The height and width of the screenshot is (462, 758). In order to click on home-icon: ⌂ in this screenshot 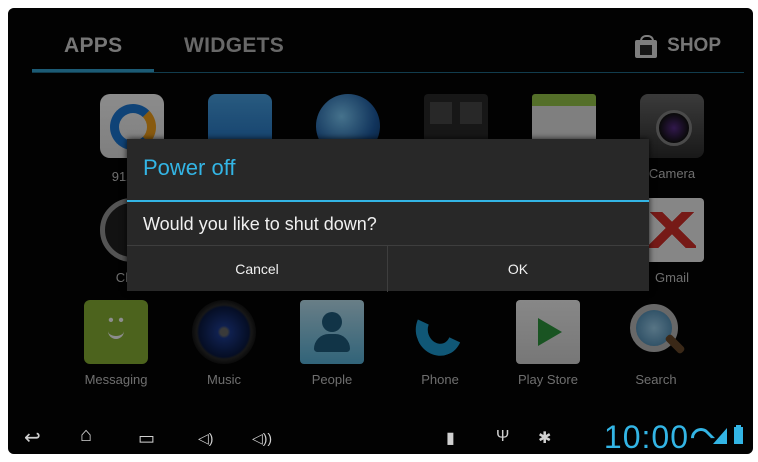, I will do `click(86, 435)`.